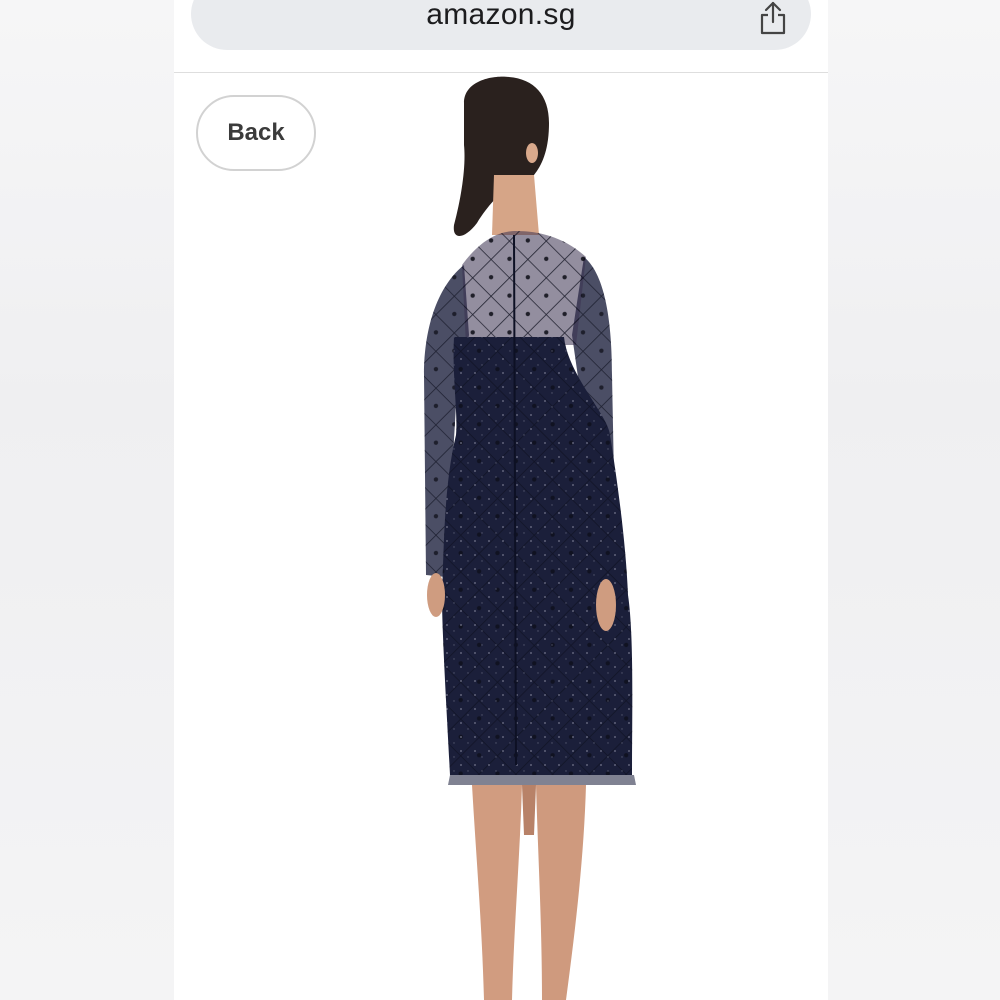  I want to click on left-leg, so click(497, 892).